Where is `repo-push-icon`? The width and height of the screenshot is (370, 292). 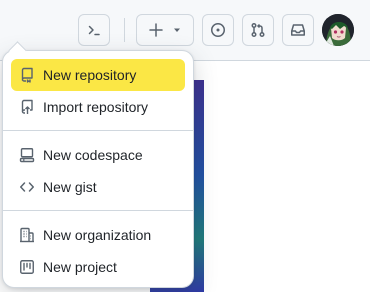 repo-push-icon is located at coordinates (27, 107).